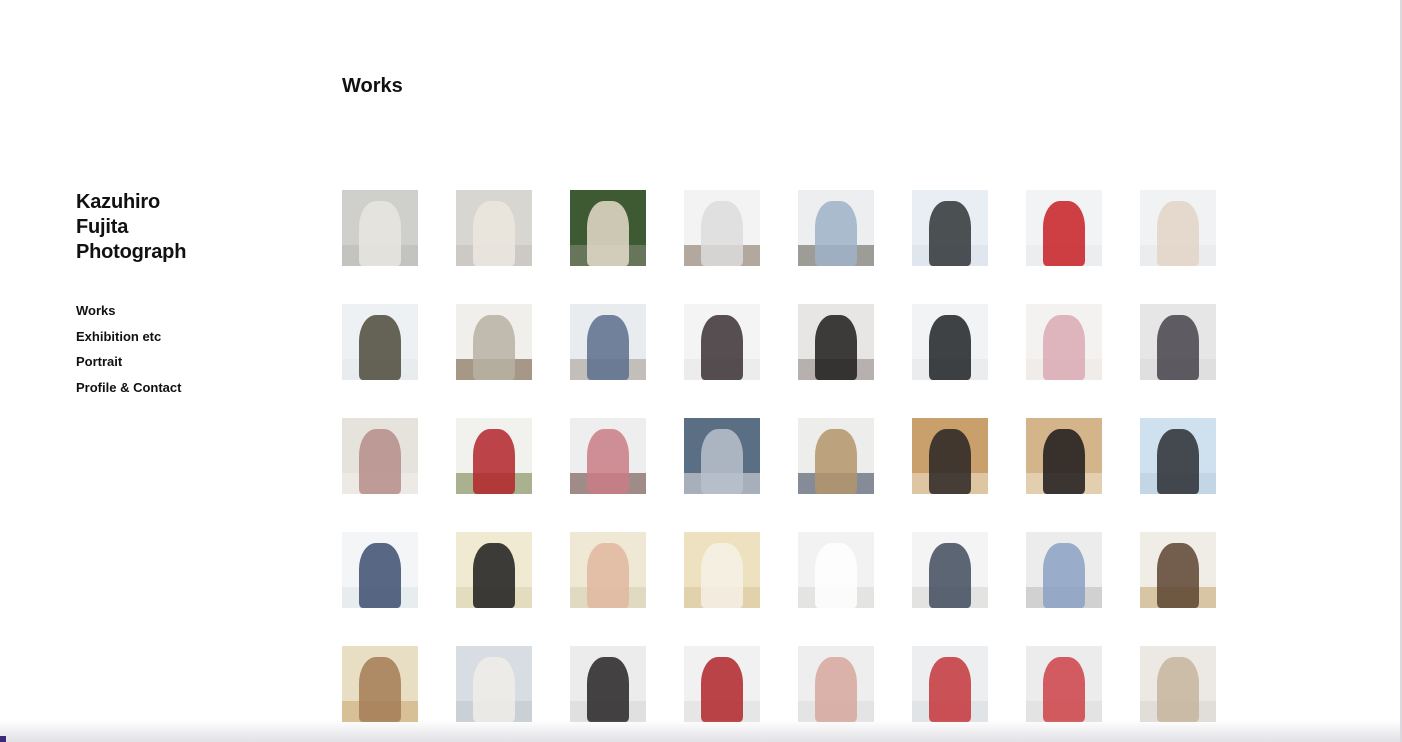 Image resolution: width=1402 pixels, height=742 pixels. Describe the element at coordinates (131, 227) in the screenshot. I see `site-title: Kazuhiro Fujita Photograph` at that location.